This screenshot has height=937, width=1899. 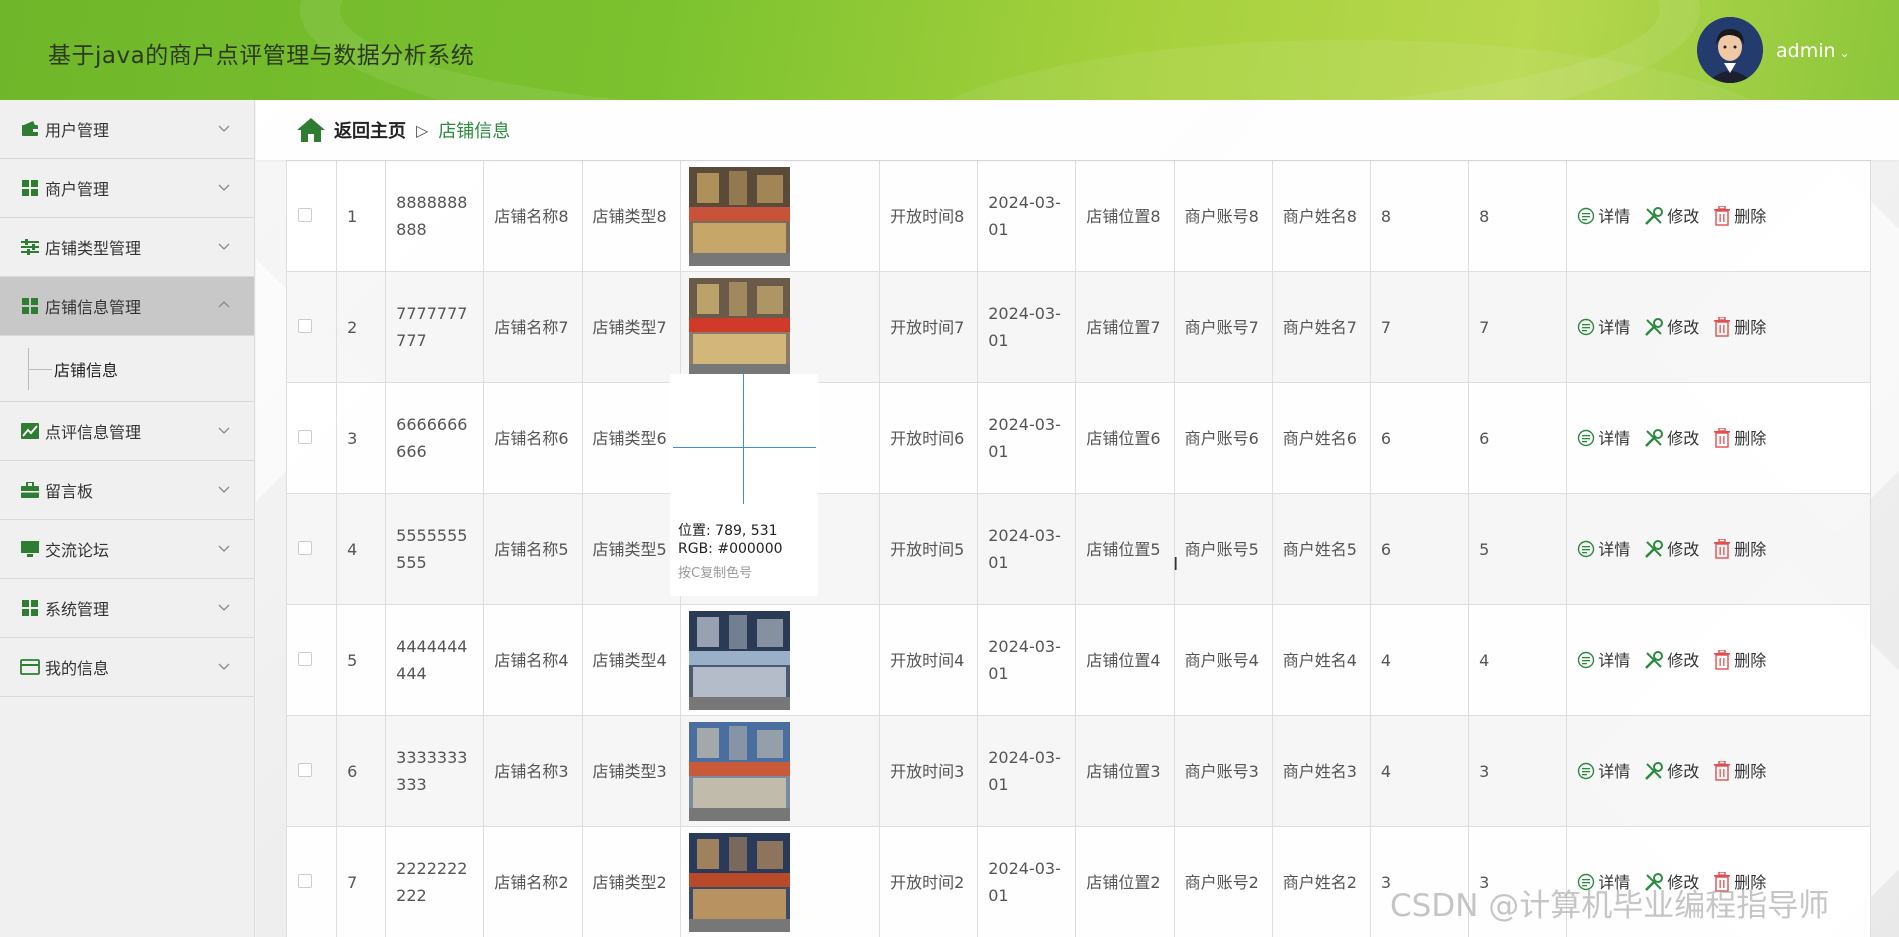 I want to click on count-cell: 8, so click(x=1419, y=216).